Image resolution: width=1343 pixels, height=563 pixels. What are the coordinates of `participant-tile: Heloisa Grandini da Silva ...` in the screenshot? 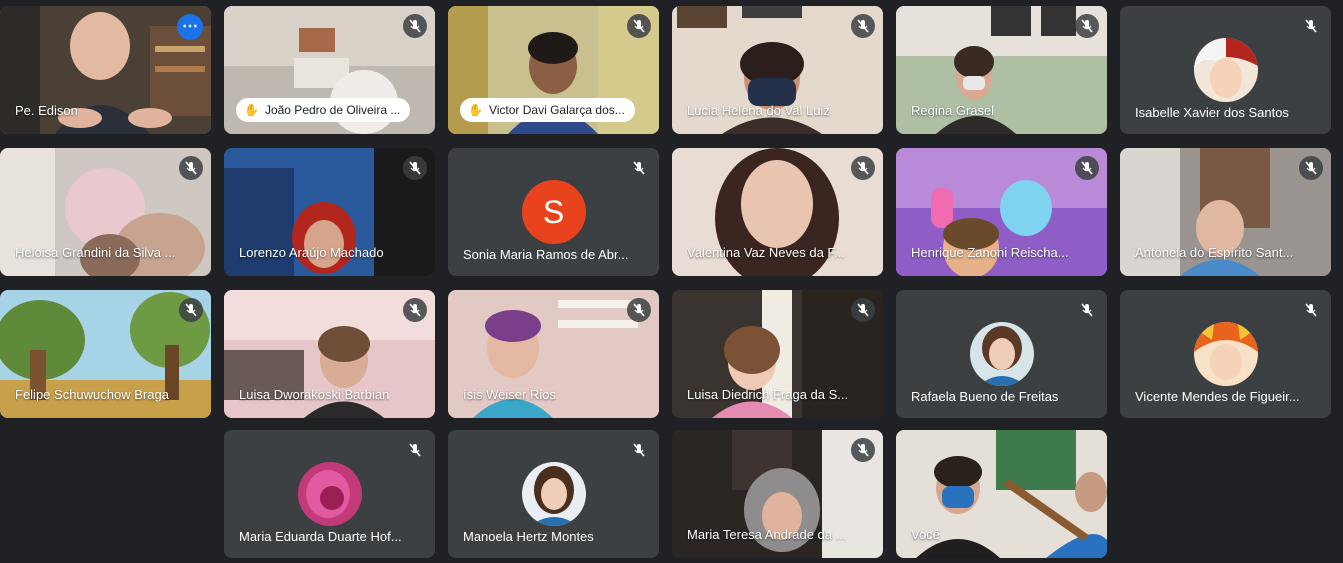 It's located at (105, 212).